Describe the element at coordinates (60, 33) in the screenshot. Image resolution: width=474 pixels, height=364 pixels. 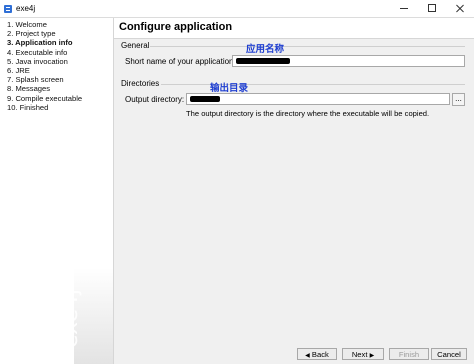
I see `step-item: 2. Project type` at that location.